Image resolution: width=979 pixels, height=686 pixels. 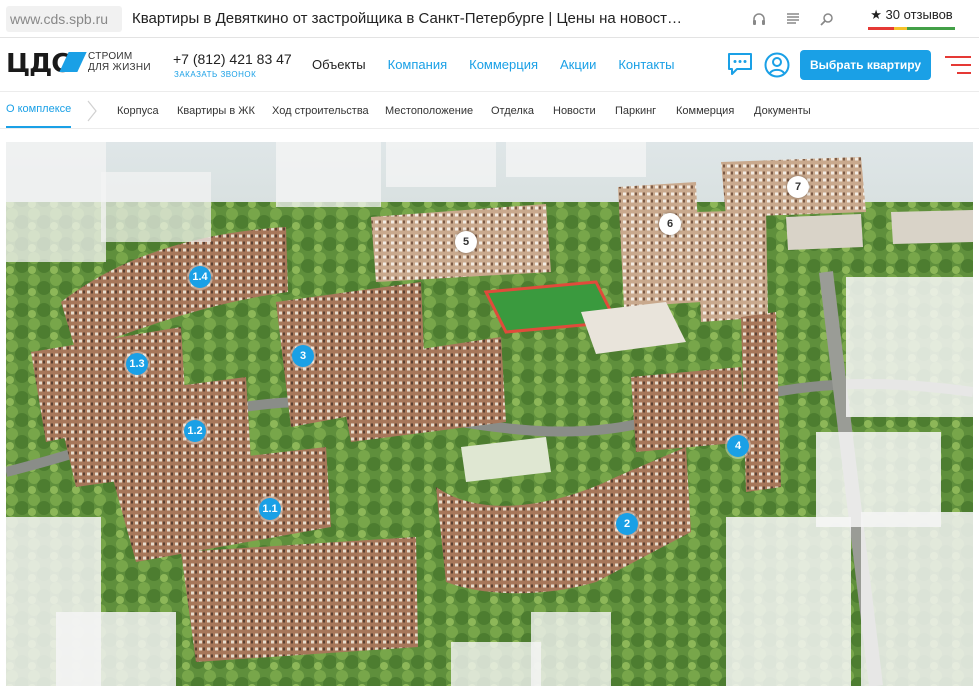 What do you see at coordinates (646, 64) in the screenshot?
I see `nav-item-contacts: Контакты` at bounding box center [646, 64].